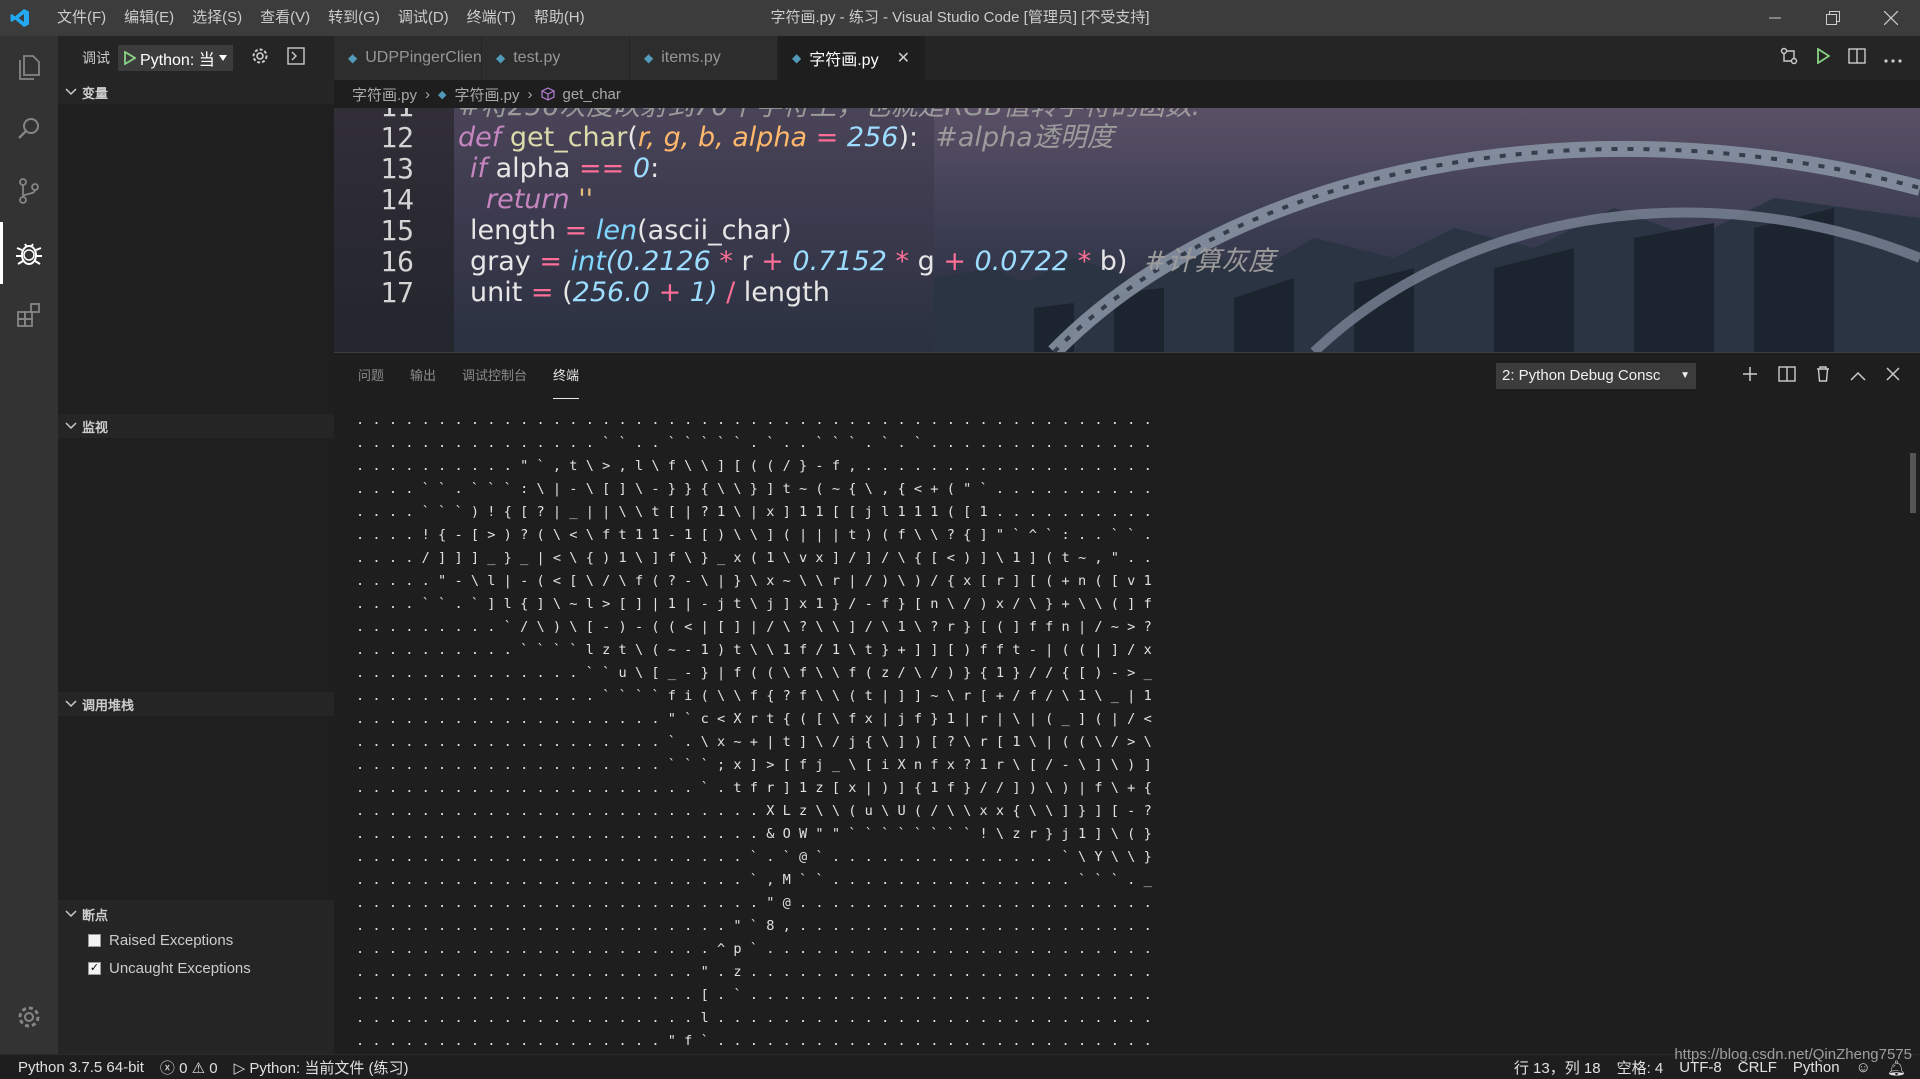 The height and width of the screenshot is (1079, 1920). Describe the element at coordinates (852, 58) in the screenshot. I see `tab-zifuhua: ◆ 字符画.py ✕` at that location.